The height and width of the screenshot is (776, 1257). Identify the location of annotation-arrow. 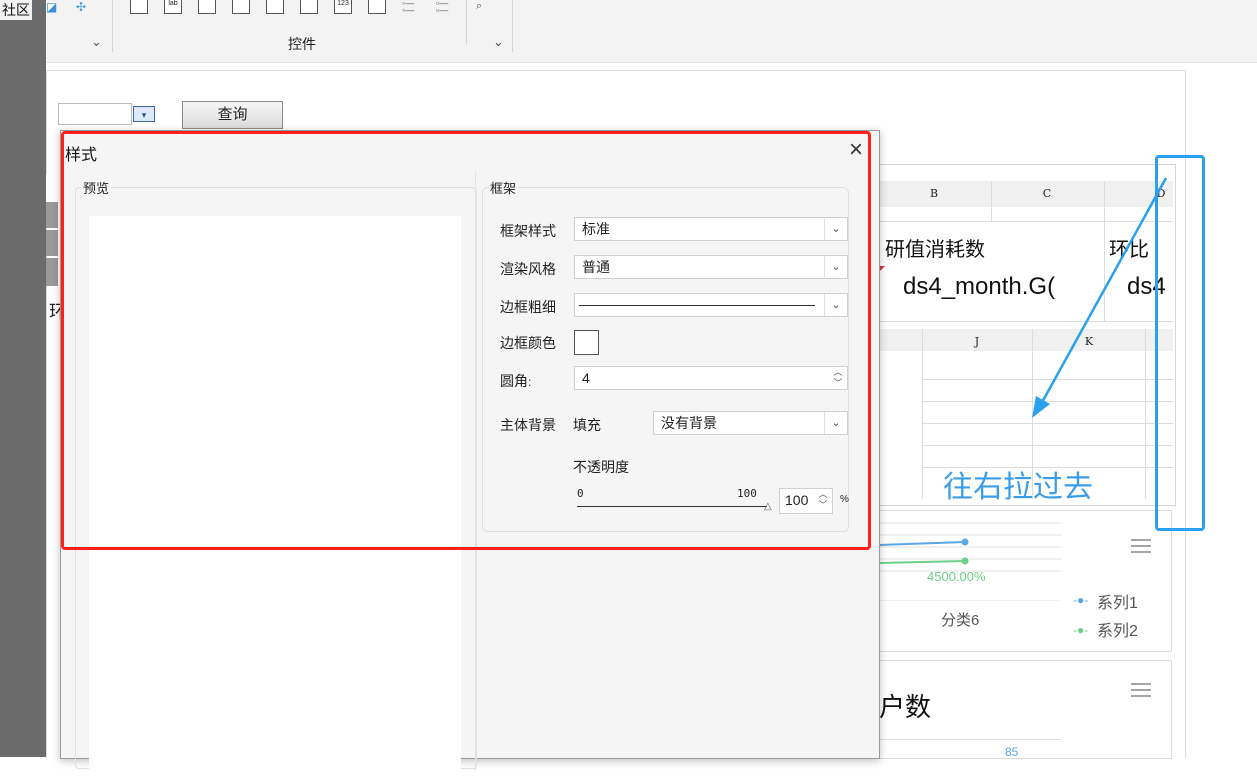
(1100, 297).